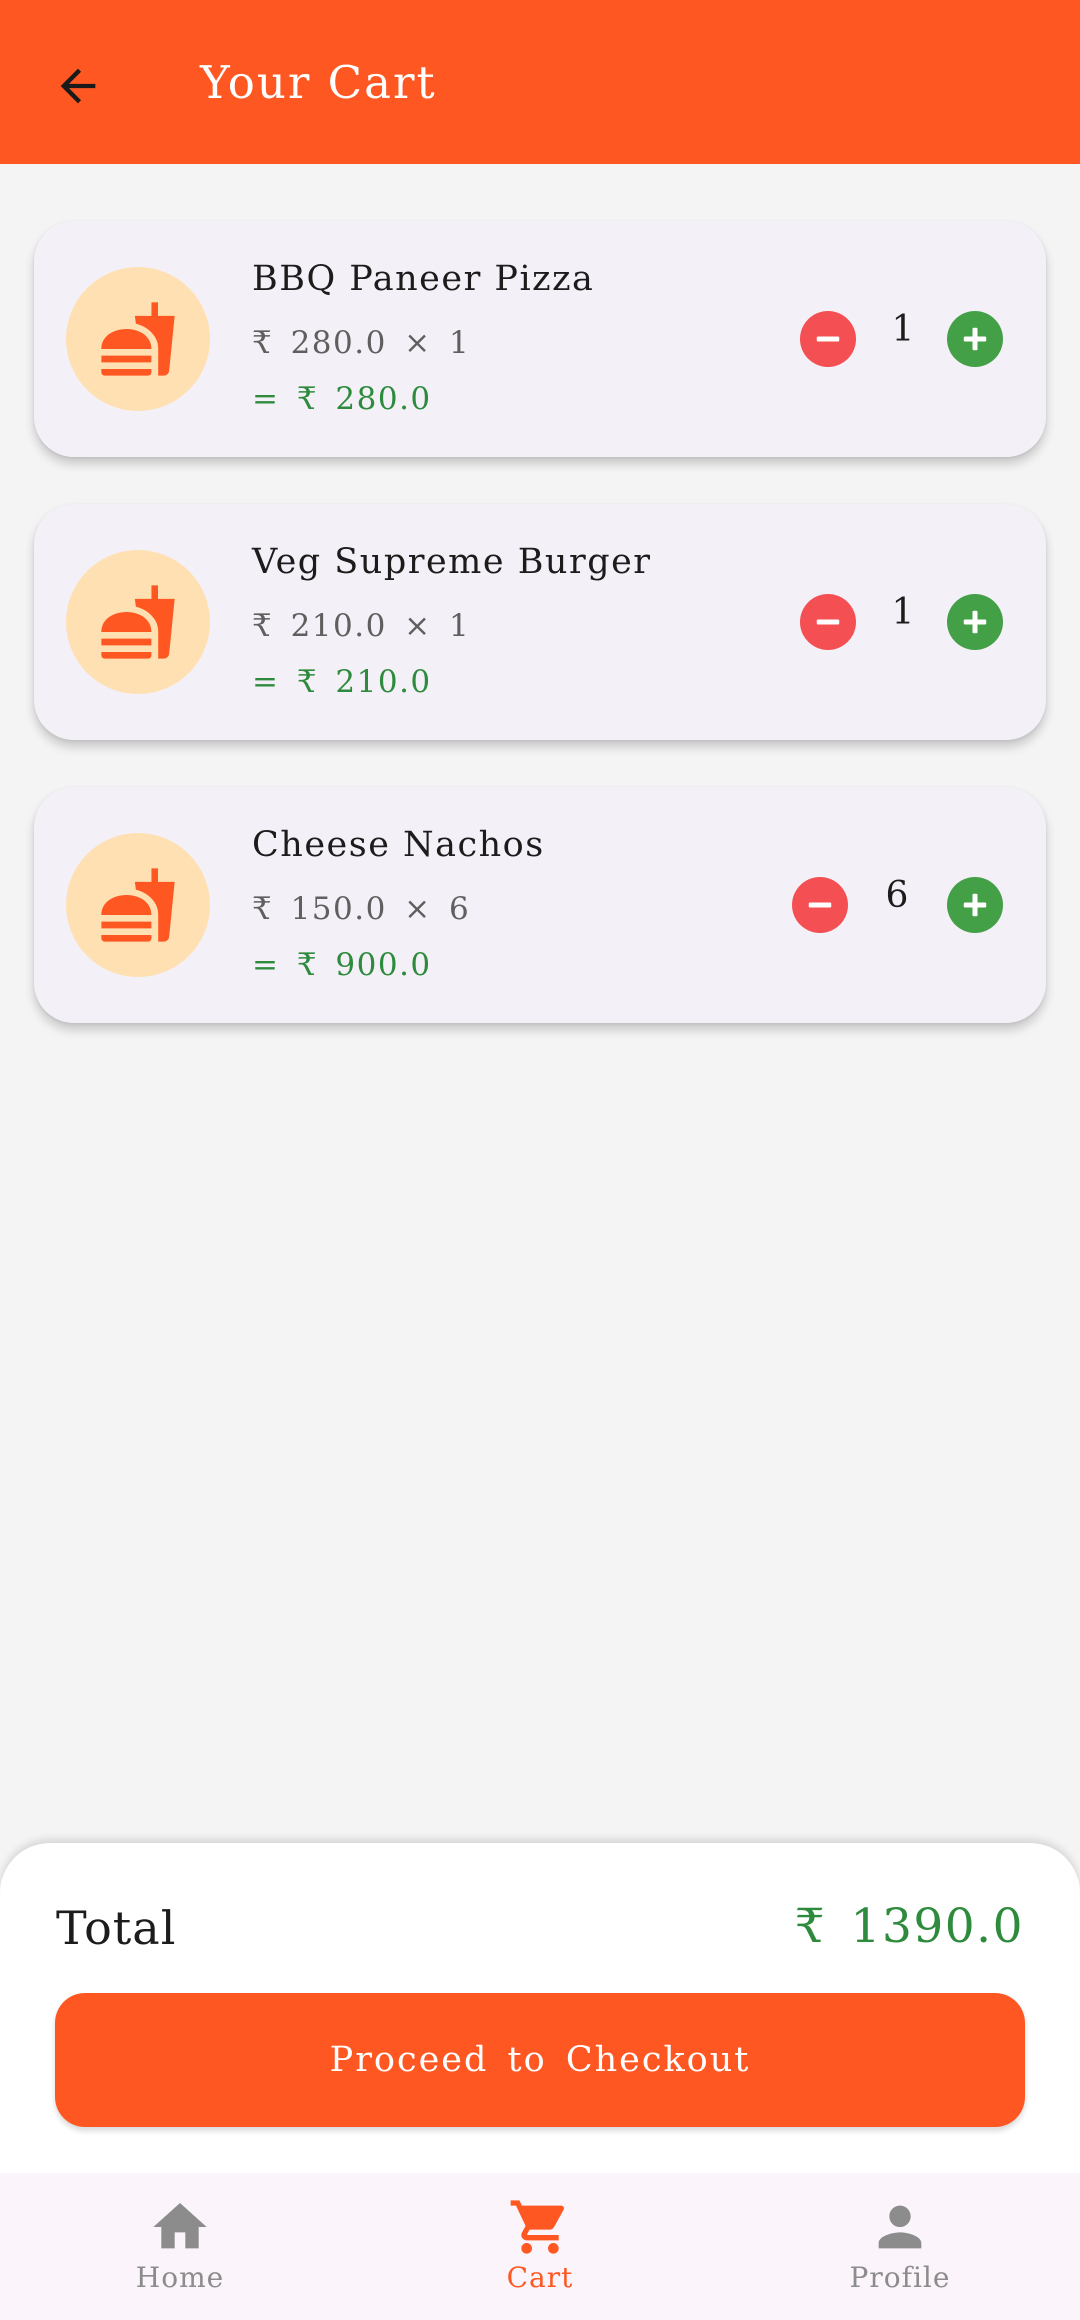  Describe the element at coordinates (540, 82) in the screenshot. I see `app-bar: Your Cart` at that location.